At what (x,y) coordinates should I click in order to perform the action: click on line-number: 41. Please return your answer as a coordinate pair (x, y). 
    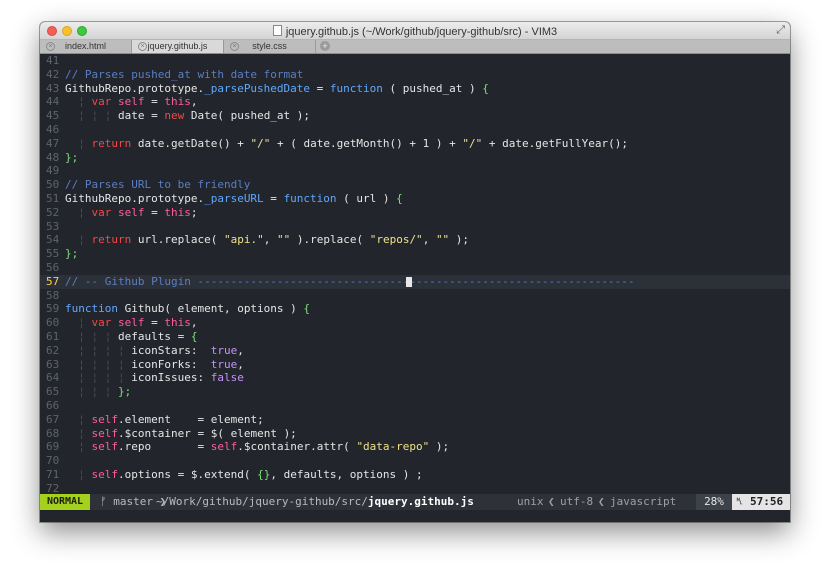
    Looking at the image, I should click on (53, 60).